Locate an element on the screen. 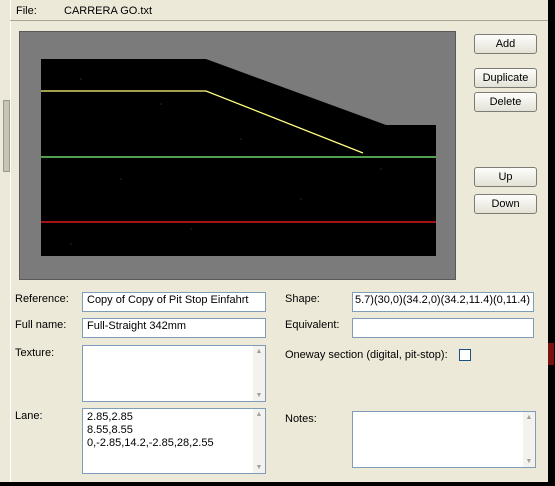 This screenshot has height=486, width=555. equivalent-label: Equivalent: is located at coordinates (312, 325).